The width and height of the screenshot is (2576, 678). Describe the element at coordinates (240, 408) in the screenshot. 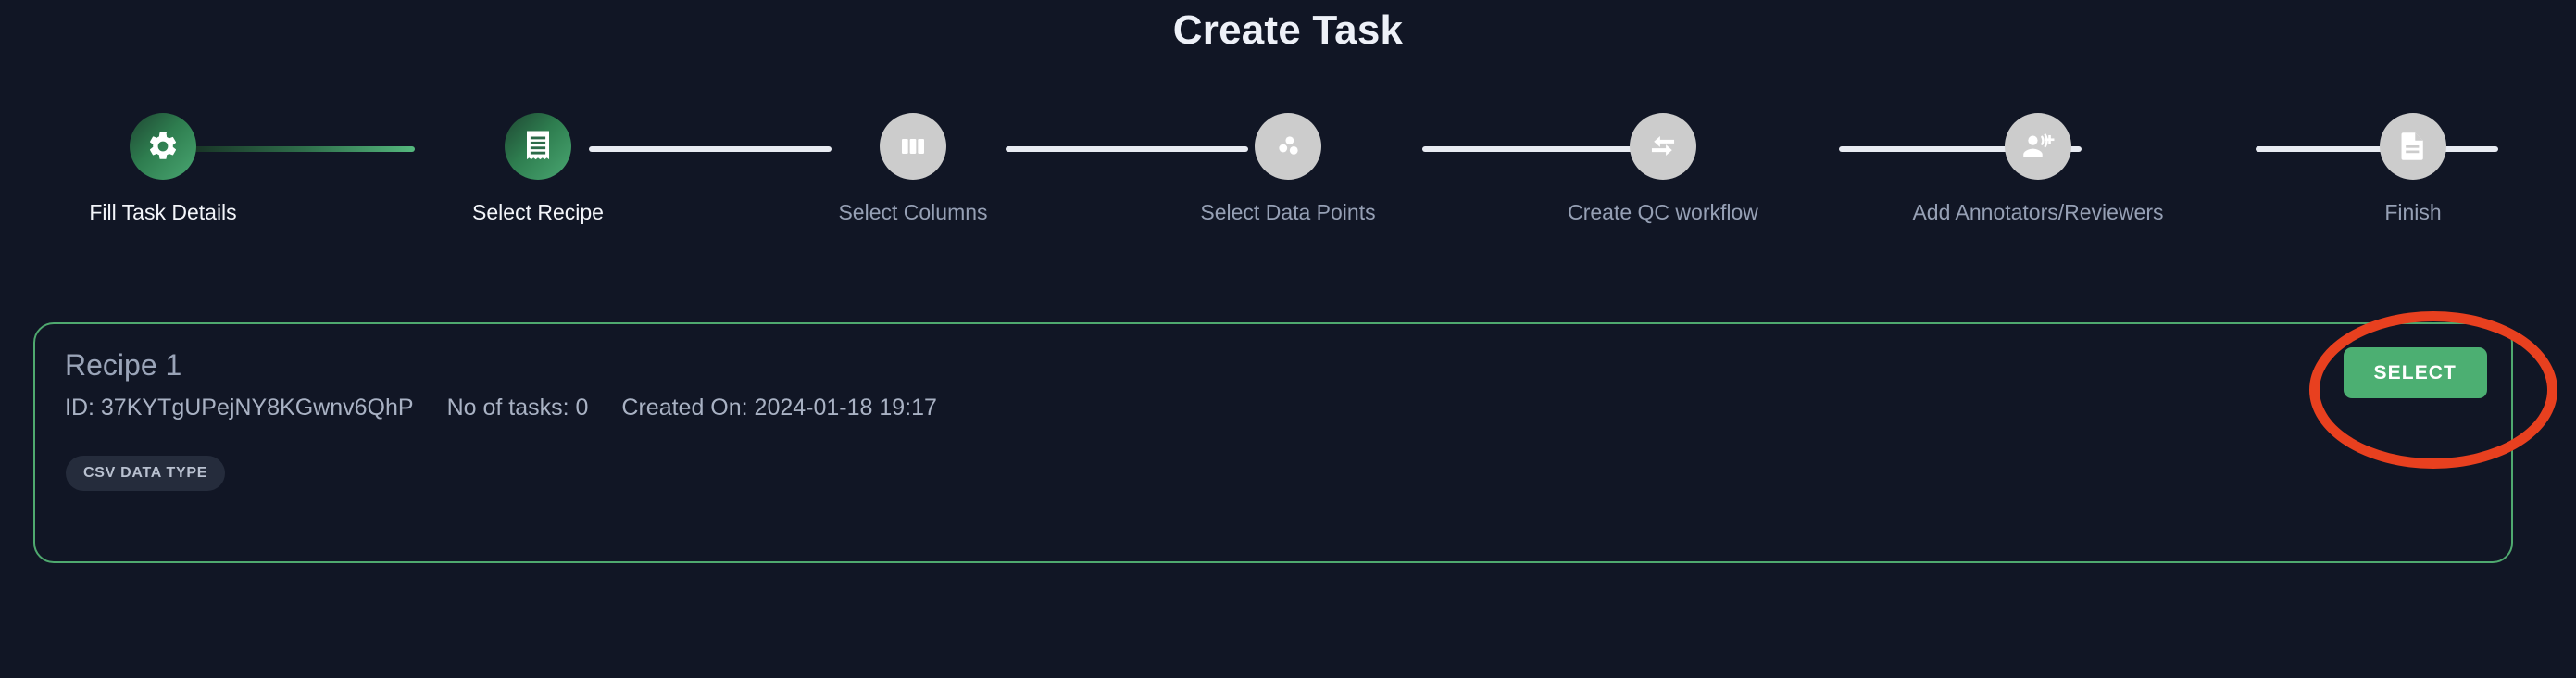

I see `recipe-id: ID: 37KYTgUPejNY8KGwnv6QhP` at that location.